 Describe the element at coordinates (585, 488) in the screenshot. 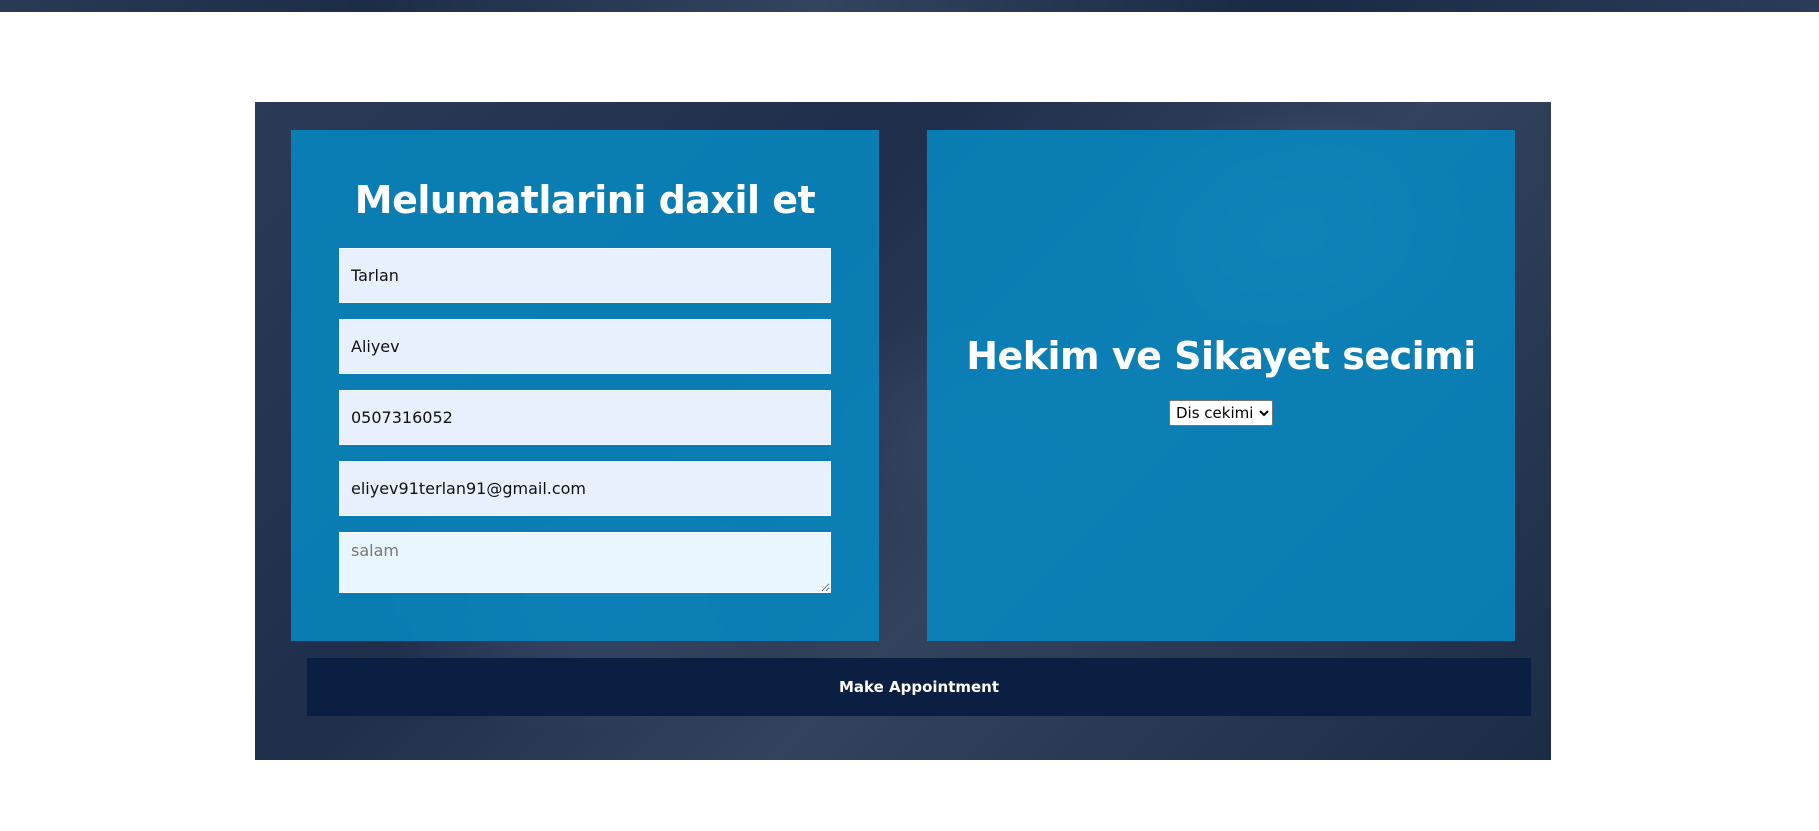

I see `email-input` at that location.